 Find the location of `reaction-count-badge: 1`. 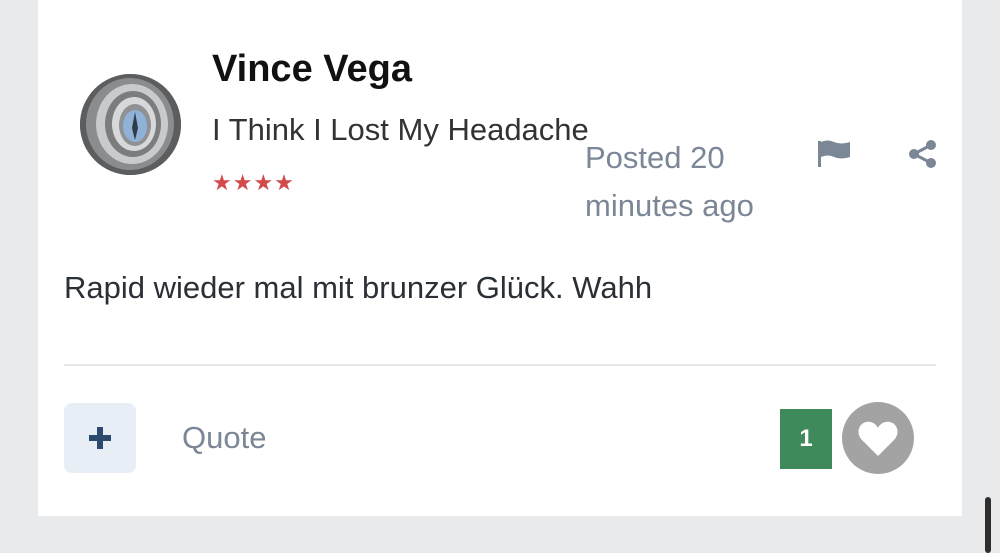

reaction-count-badge: 1 is located at coordinates (806, 439).